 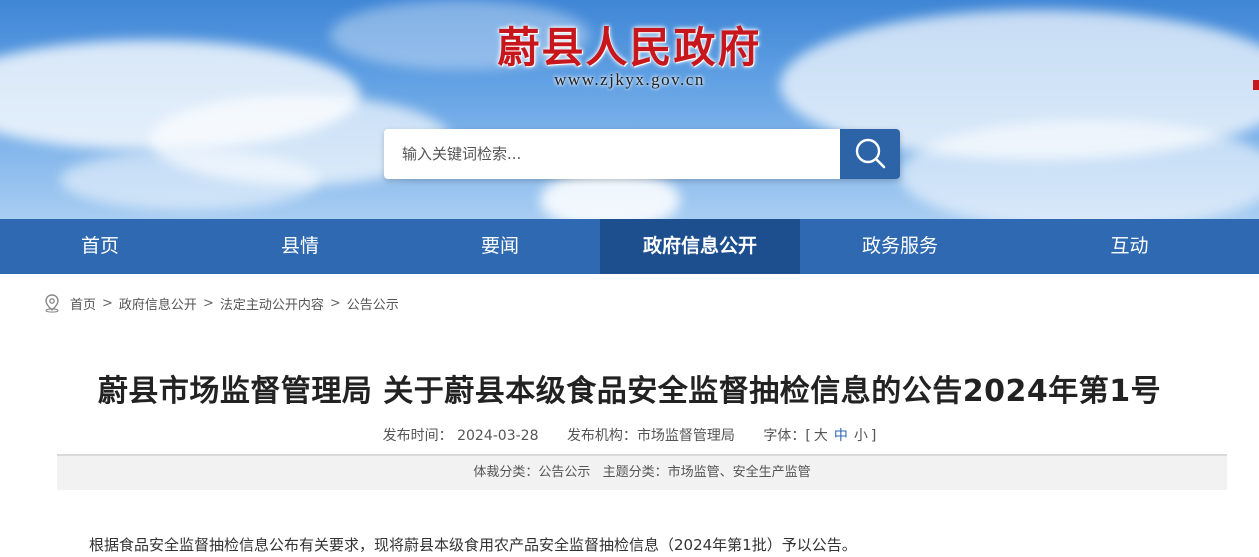 What do you see at coordinates (498, 436) in the screenshot?
I see `publish-time-value: 2024-03-28` at bounding box center [498, 436].